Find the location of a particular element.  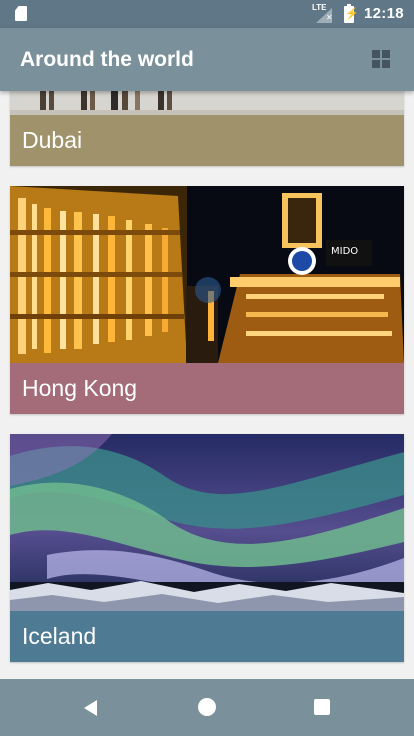

battery-charging-icon: ⚡ is located at coordinates (351, 13).